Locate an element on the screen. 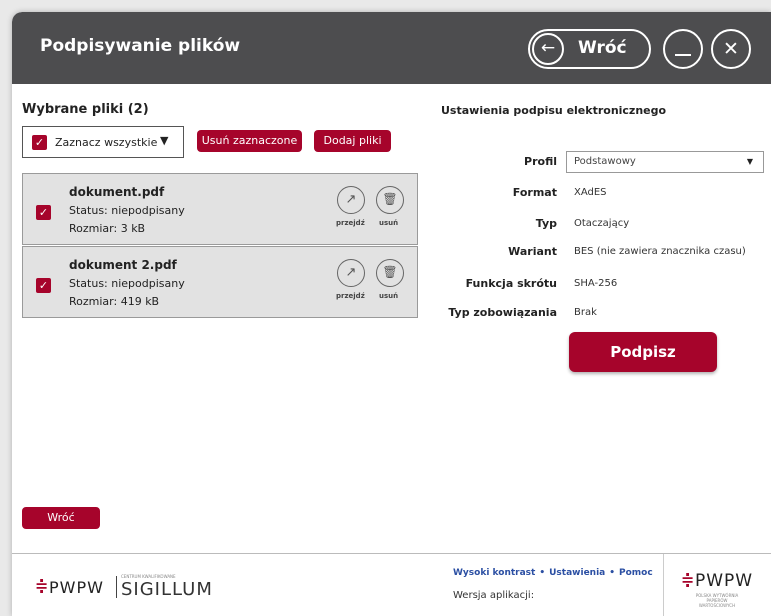  variant-value: BES (nie zawiera znacznika czasu) is located at coordinates (660, 251).